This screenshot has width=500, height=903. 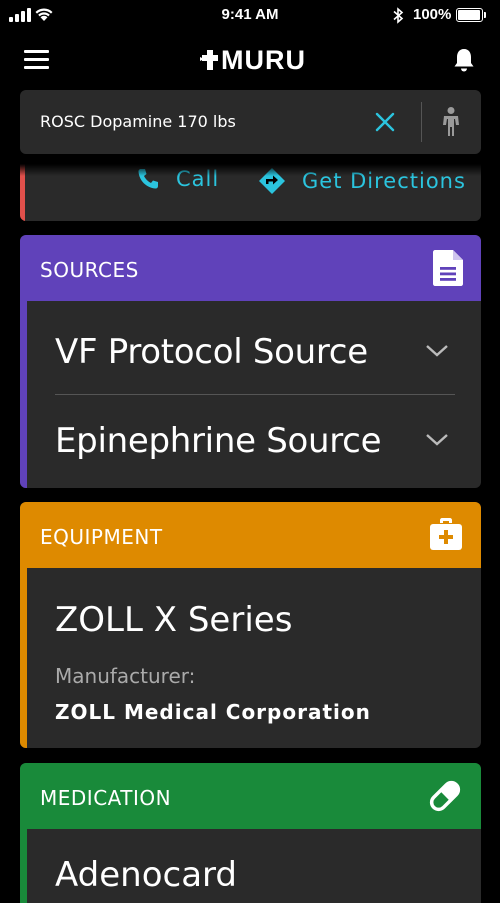 What do you see at coordinates (211, 352) in the screenshot?
I see `source-item-label: VF Protocol Source` at bounding box center [211, 352].